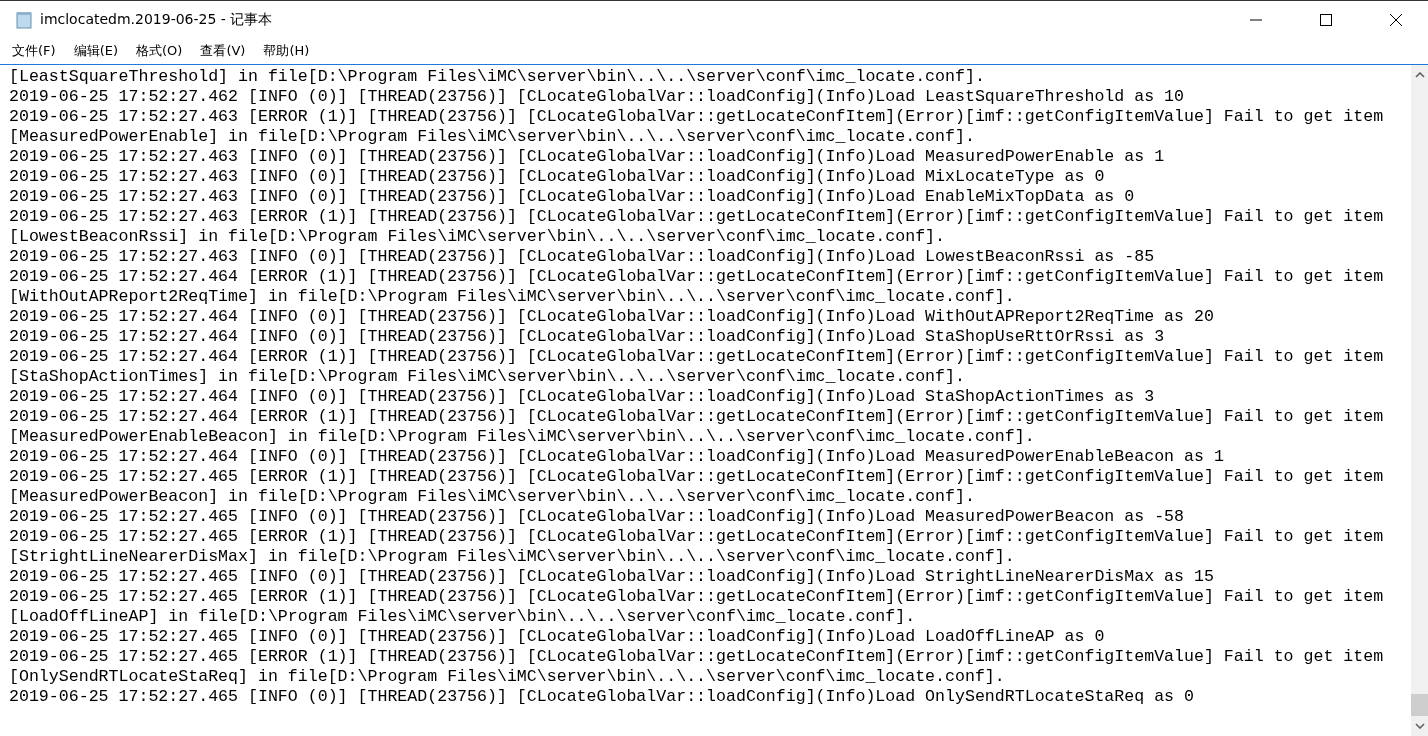  Describe the element at coordinates (522, 437) in the screenshot. I see `log-line: [MeasuredPowerEnableBeacon] in file[D:\Program Files\iMC\server\bin\..\..\server\conf\imc_locate.conf].` at that location.